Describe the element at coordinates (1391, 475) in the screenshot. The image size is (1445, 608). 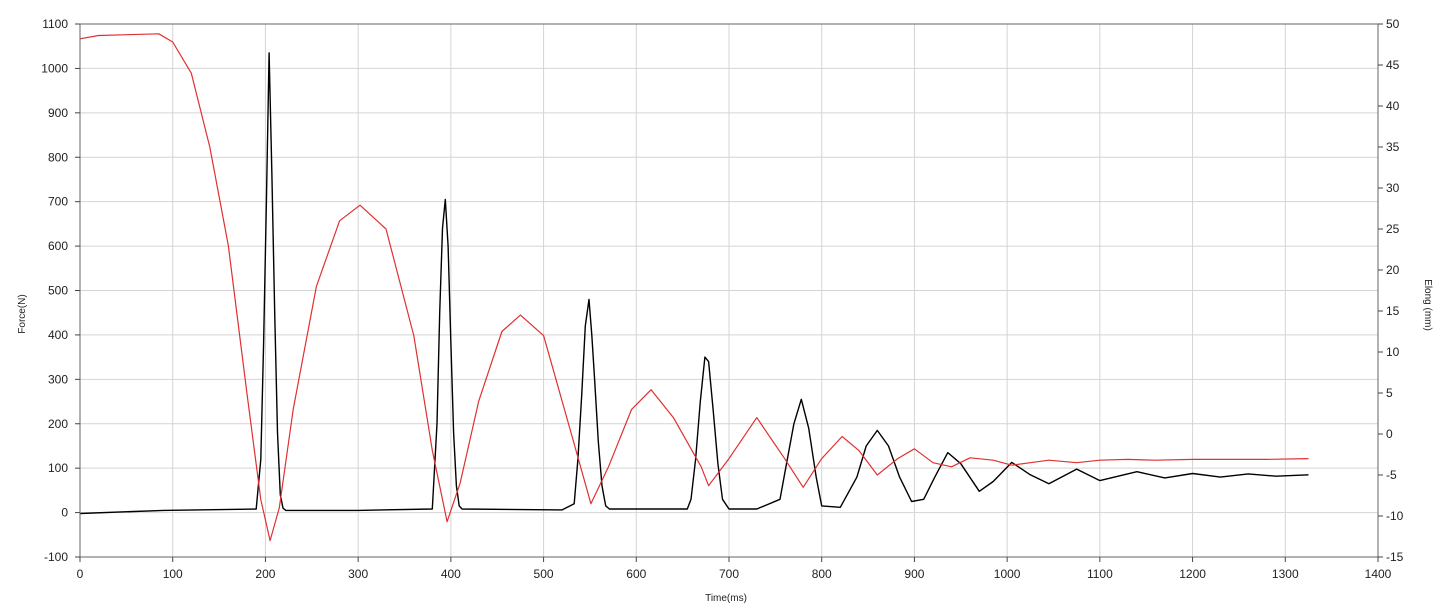
I see `y-tick-label-right: -5` at that location.